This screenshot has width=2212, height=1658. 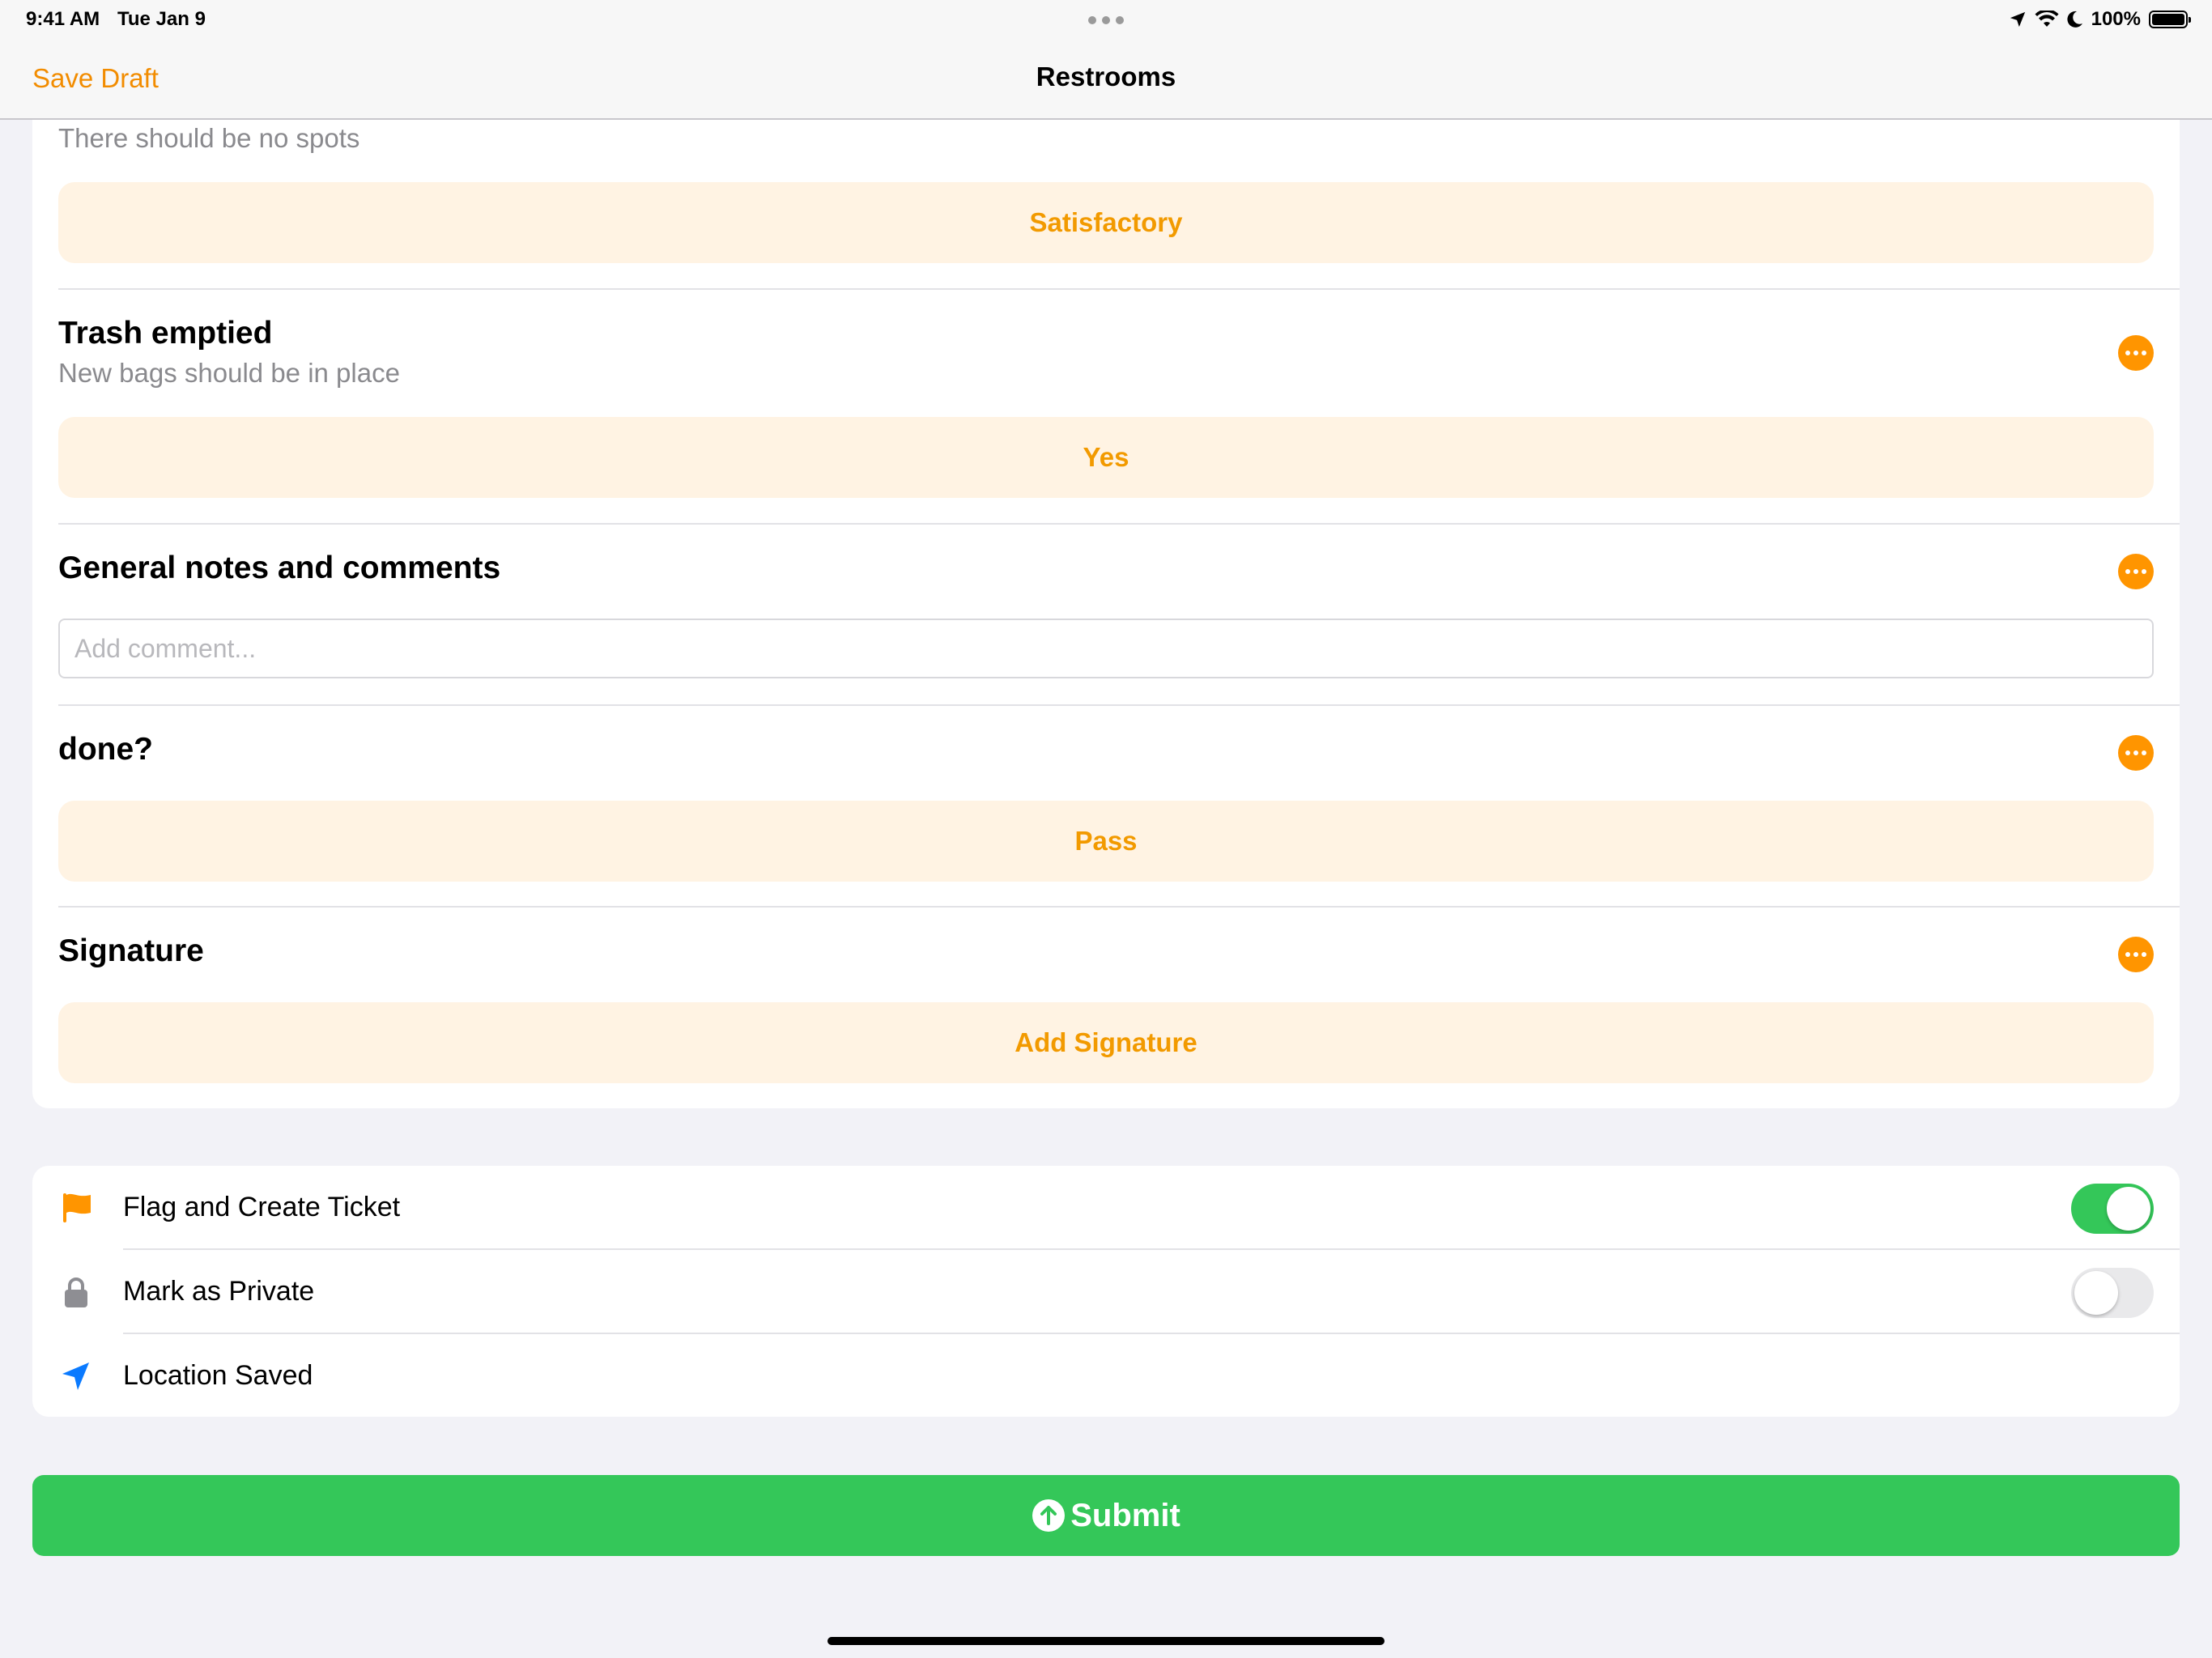 I want to click on battery-percent: 100%, so click(x=2116, y=19).